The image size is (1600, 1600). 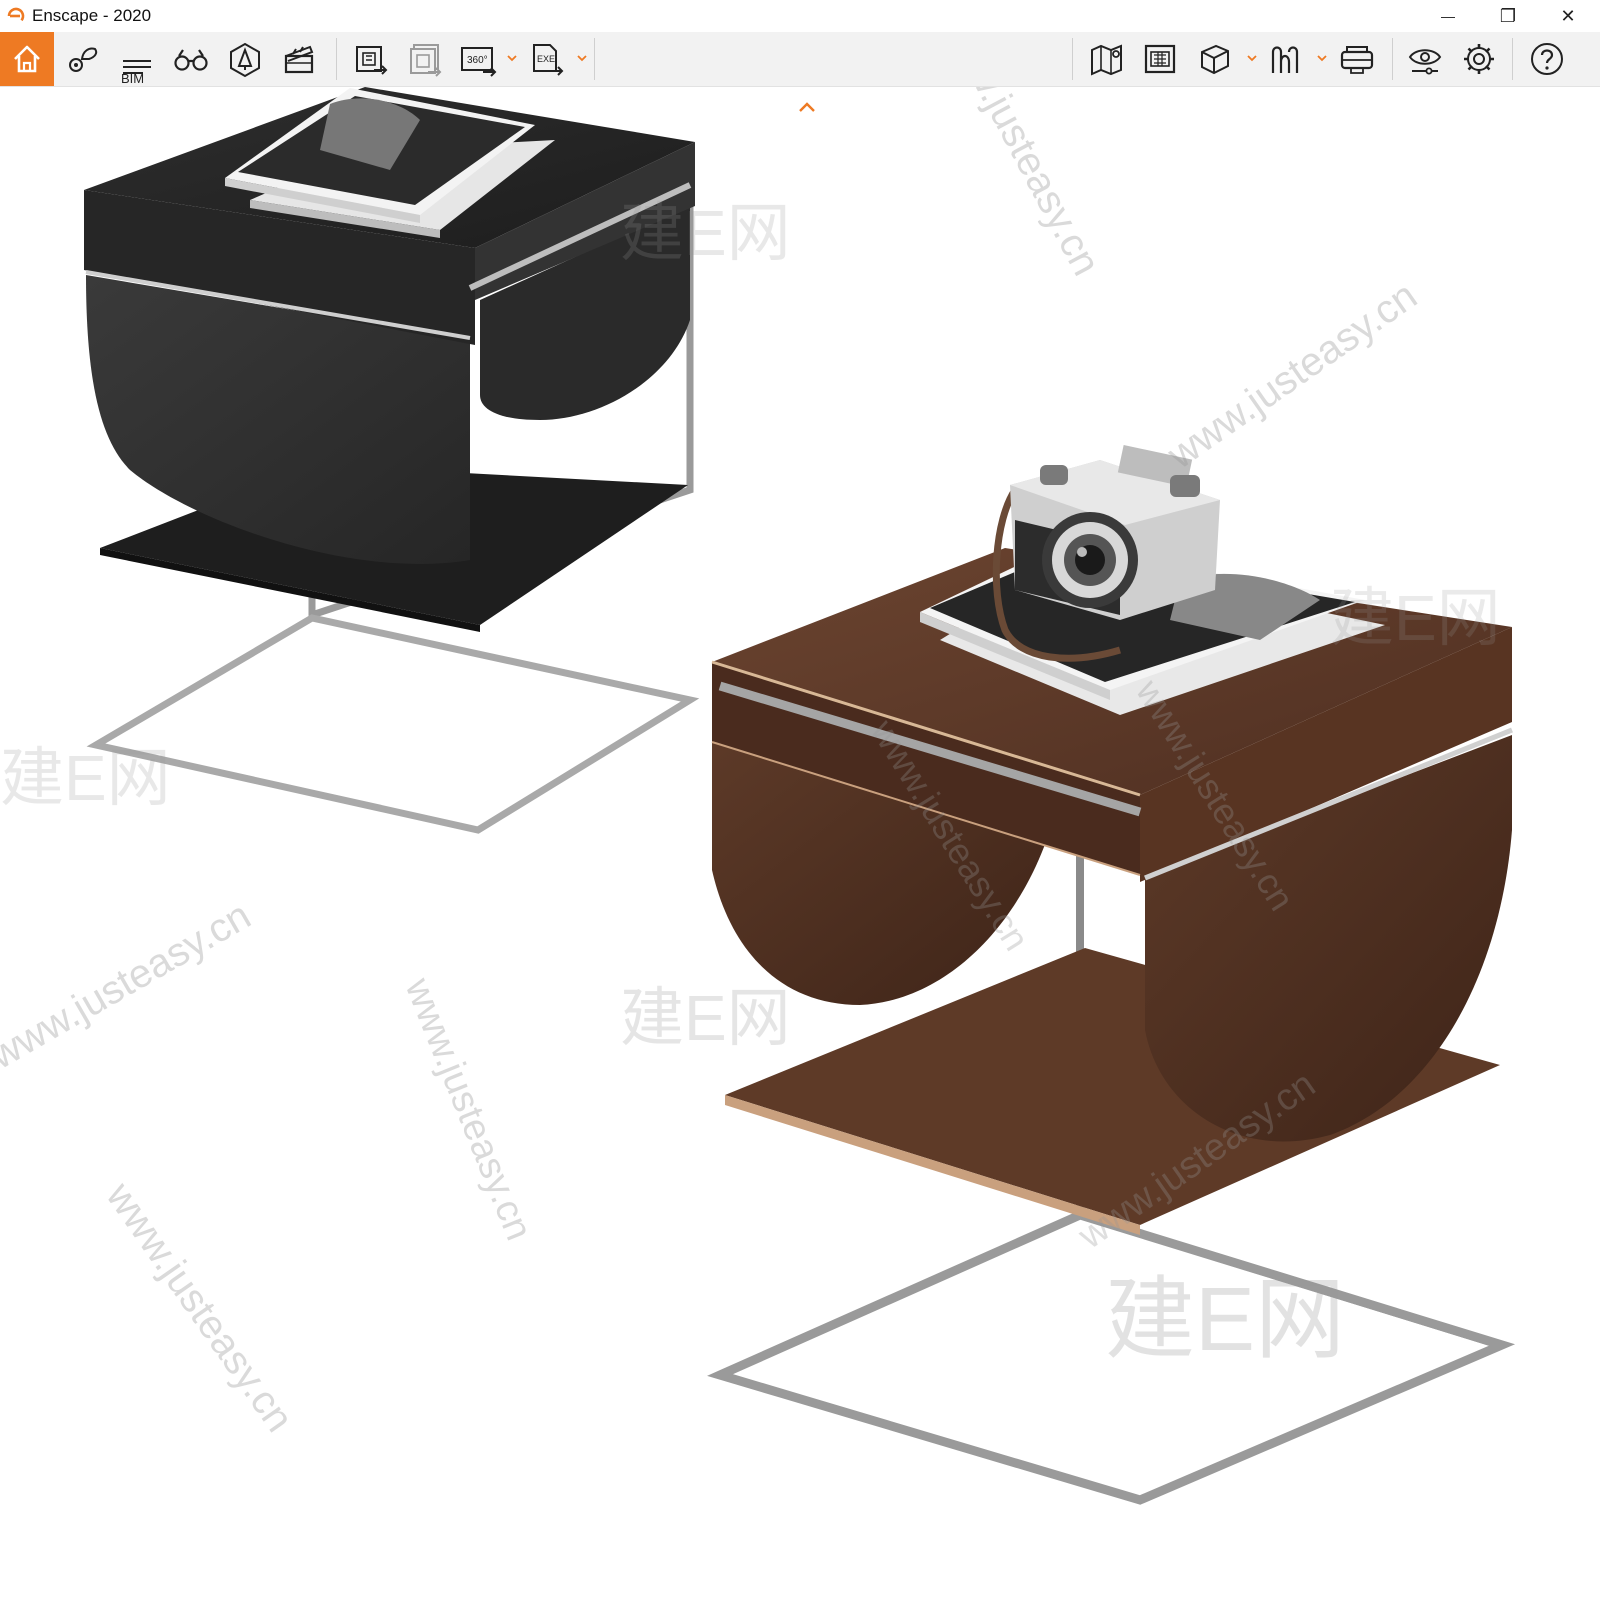 I want to click on home-icon, so click(x=27, y=59).